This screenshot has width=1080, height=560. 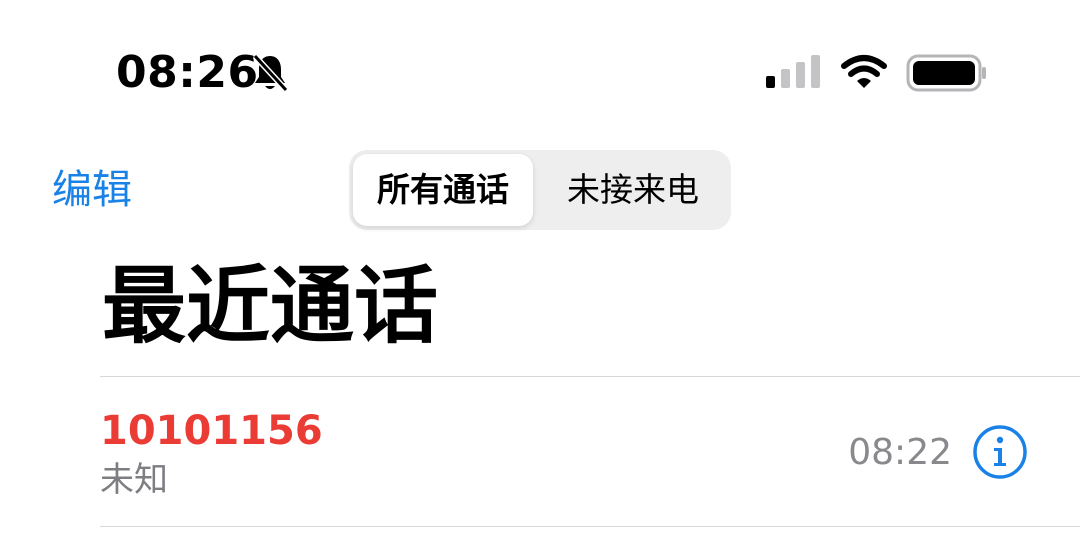 I want to click on edit-button: 编辑, so click(x=92, y=190).